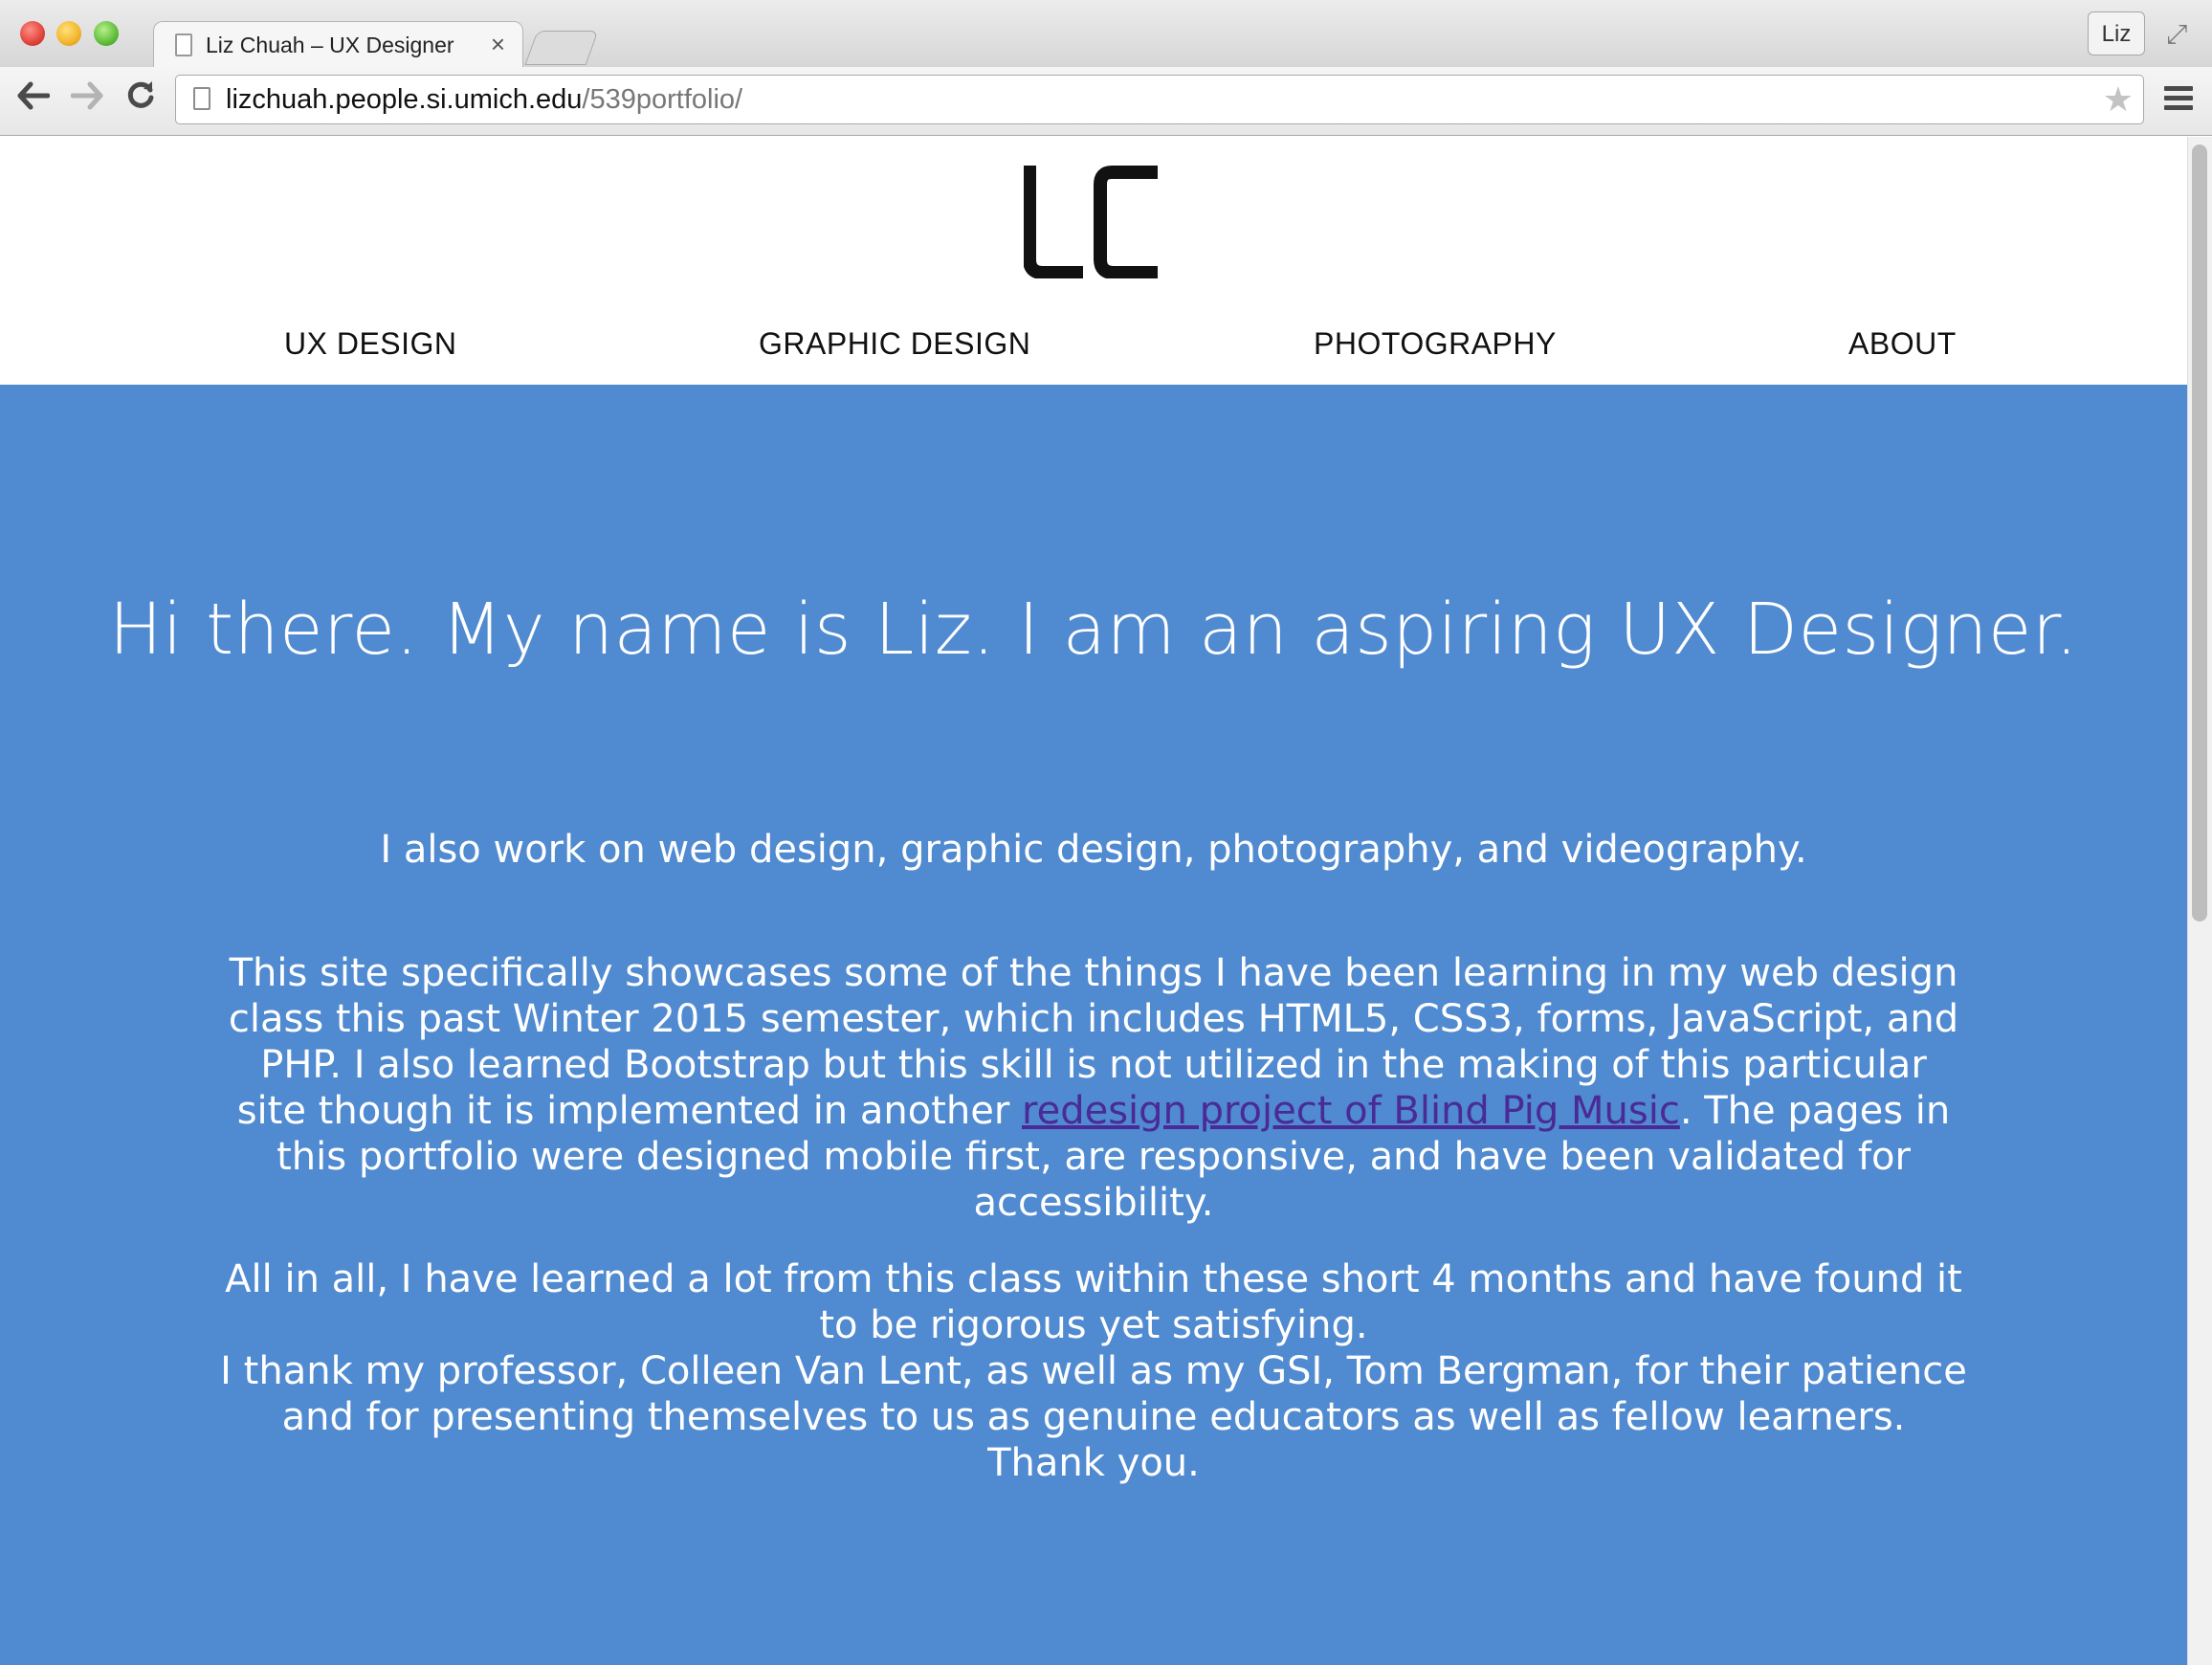 The image size is (2212, 1665). I want to click on reload-icon, so click(141, 99).